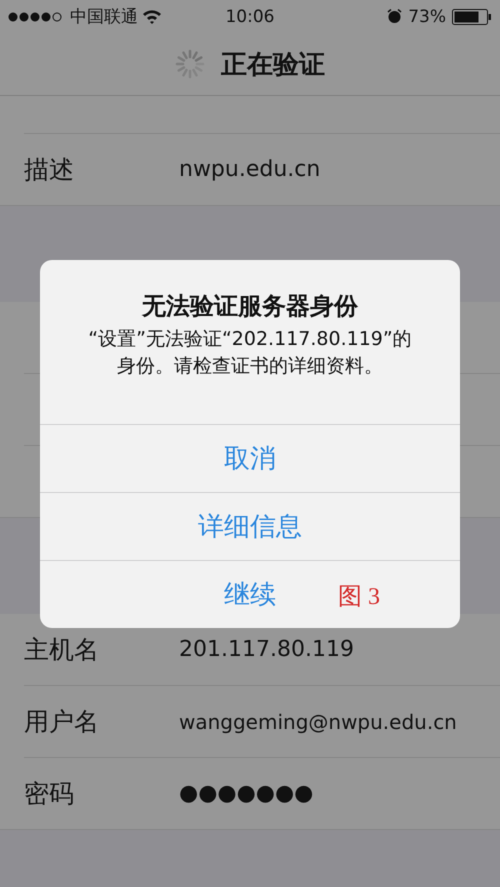 Image resolution: width=500 pixels, height=887 pixels. Describe the element at coordinates (49, 794) in the screenshot. I see `field-label: 密码` at that location.